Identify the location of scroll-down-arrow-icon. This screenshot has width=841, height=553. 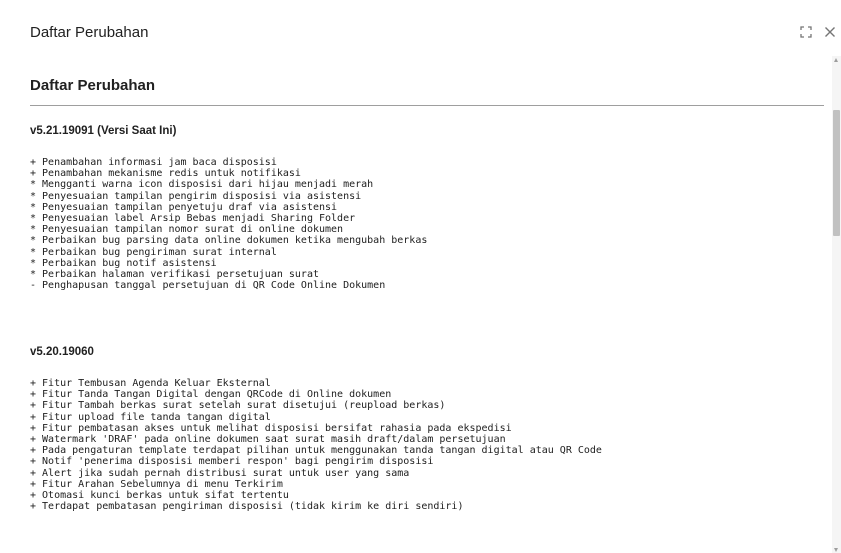
(836, 550).